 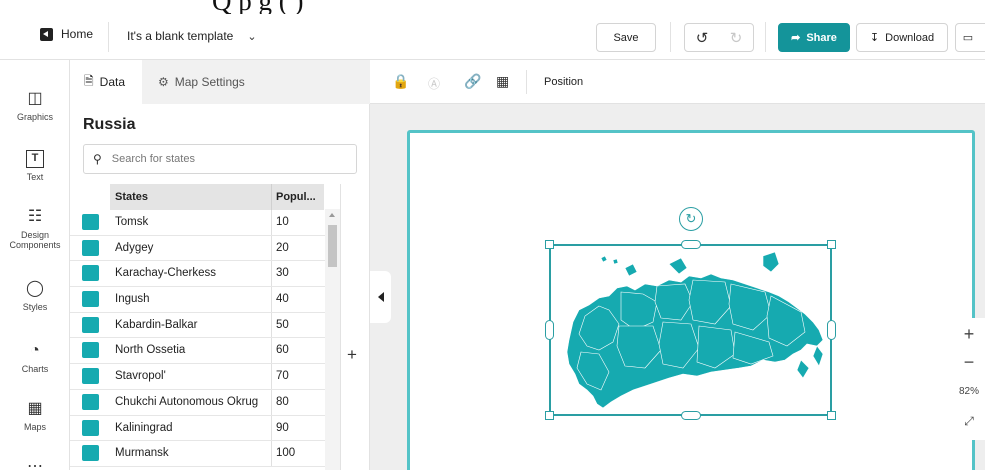 What do you see at coordinates (191, 351) in the screenshot?
I see `state-cell: North Ossetia` at bounding box center [191, 351].